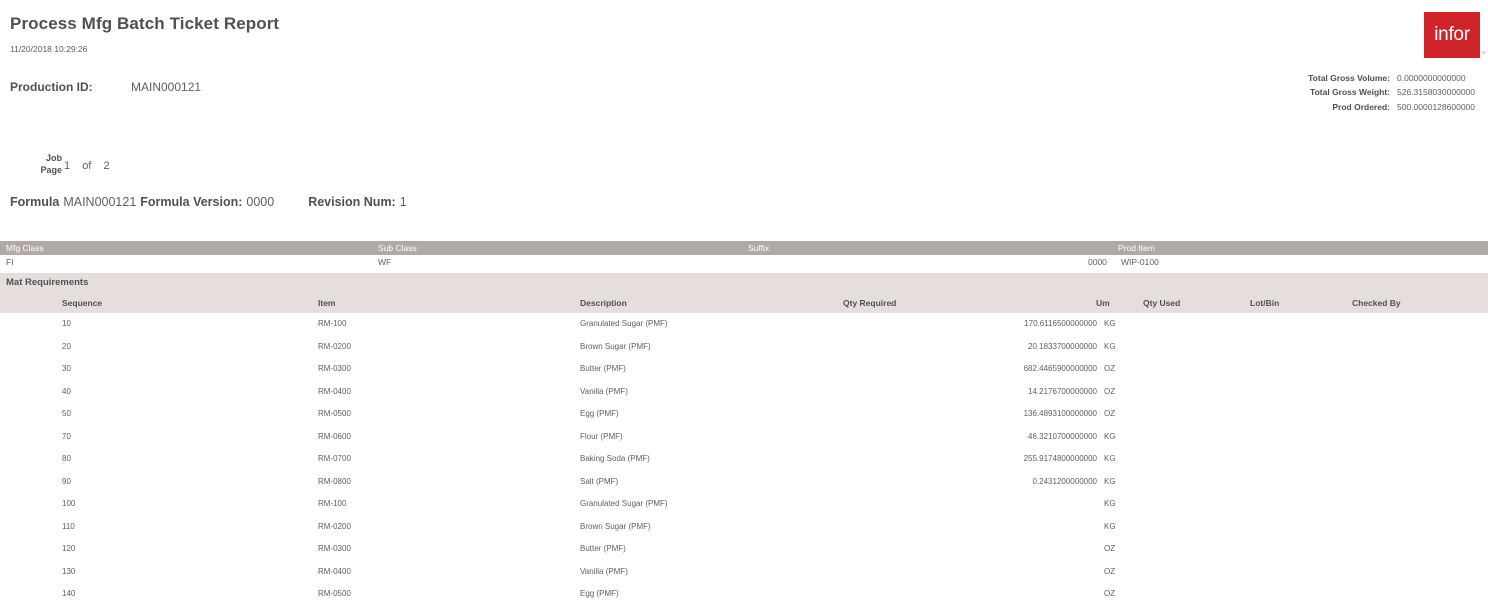  What do you see at coordinates (1483, 54) in the screenshot?
I see `trademark-symbol: ™` at bounding box center [1483, 54].